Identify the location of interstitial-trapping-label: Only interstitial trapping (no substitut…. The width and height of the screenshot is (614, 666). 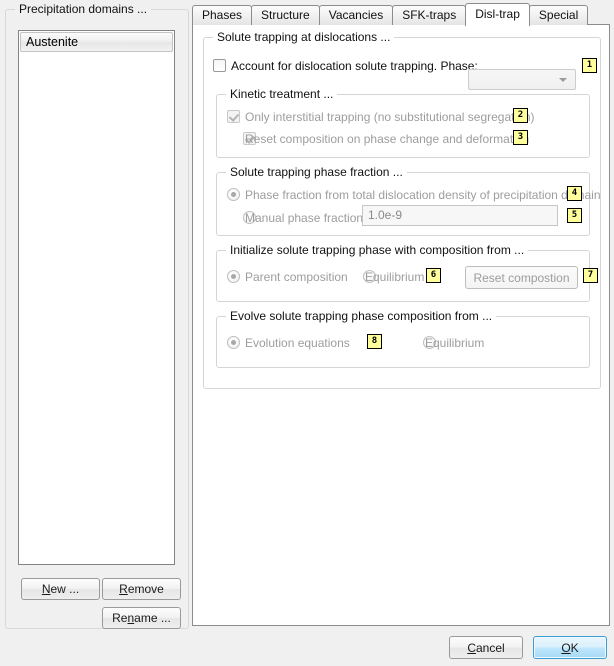
(390, 117).